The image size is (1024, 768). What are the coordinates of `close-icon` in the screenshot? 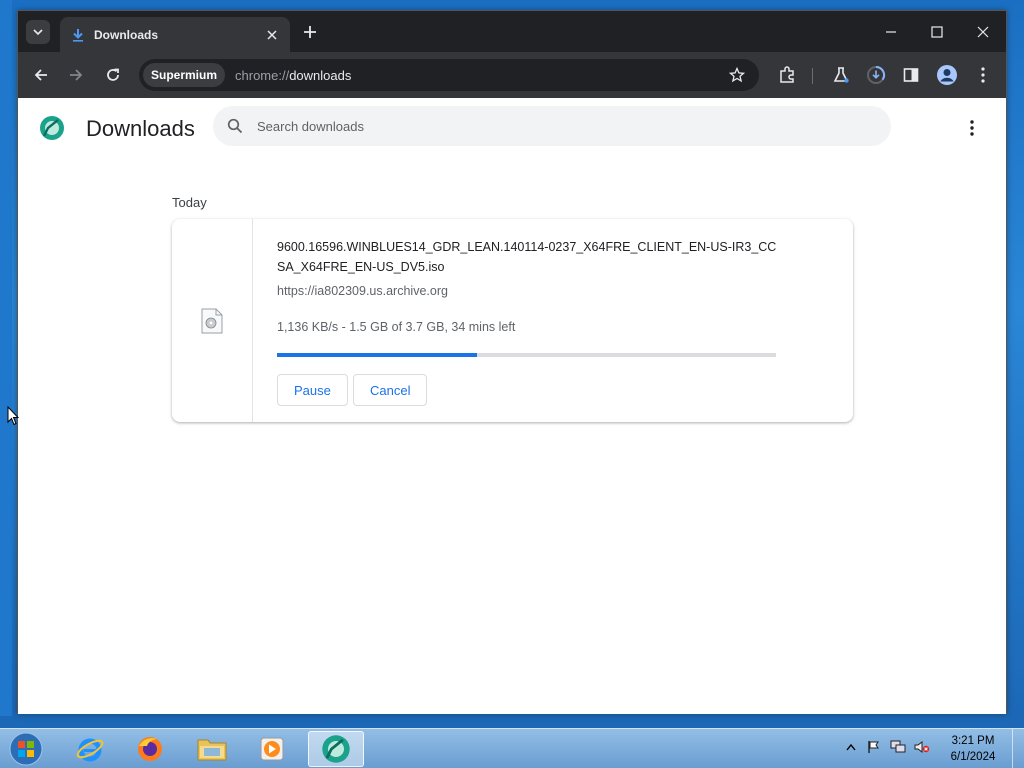 It's located at (983, 31).